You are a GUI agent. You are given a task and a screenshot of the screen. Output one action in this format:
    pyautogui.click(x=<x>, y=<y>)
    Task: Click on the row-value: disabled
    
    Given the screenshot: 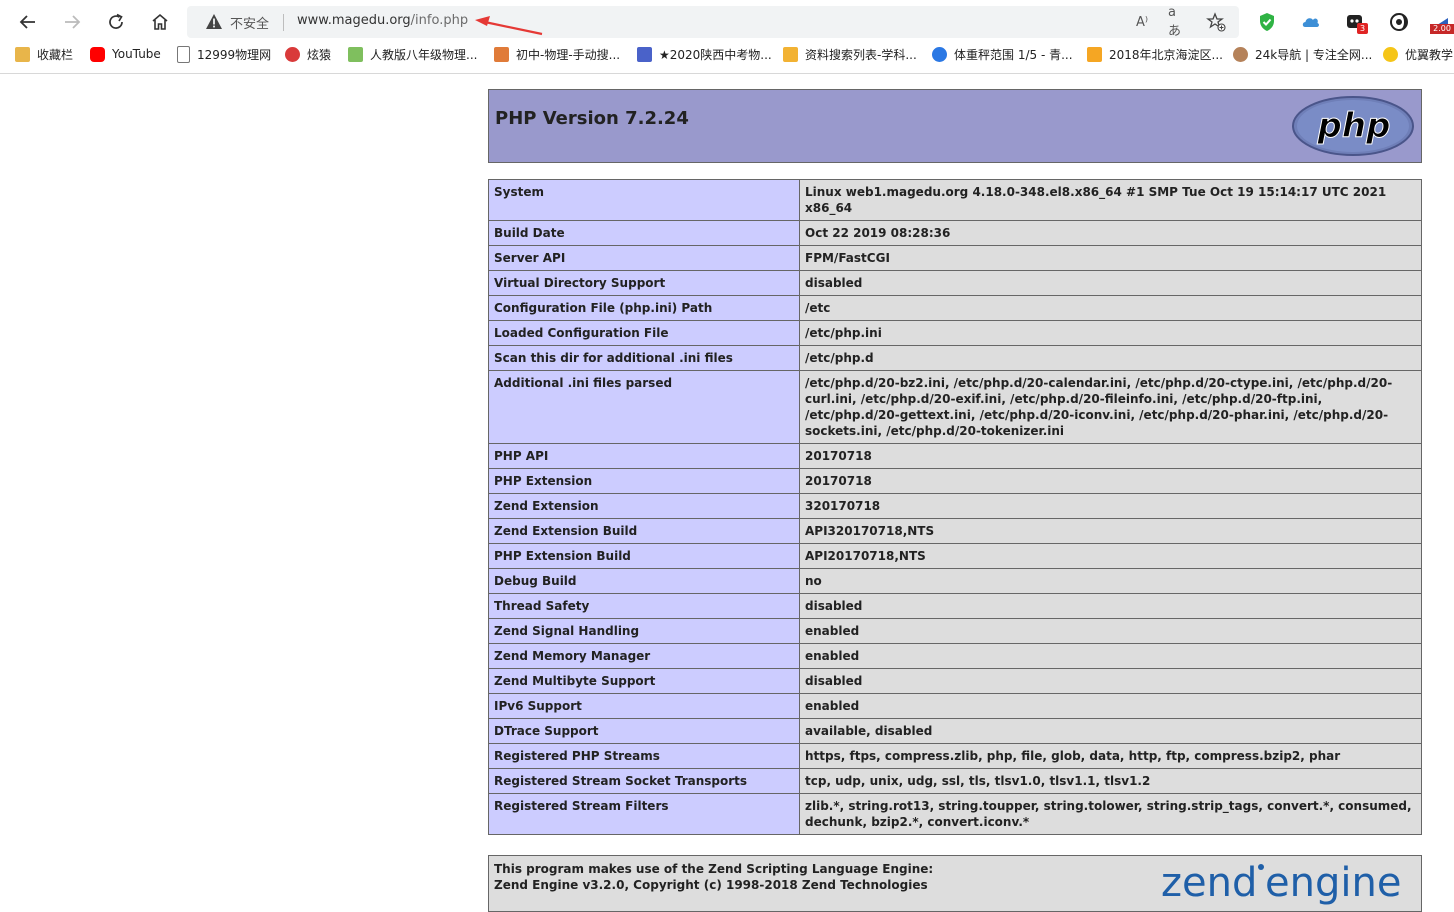 What is the action you would take?
    pyautogui.click(x=1110, y=283)
    